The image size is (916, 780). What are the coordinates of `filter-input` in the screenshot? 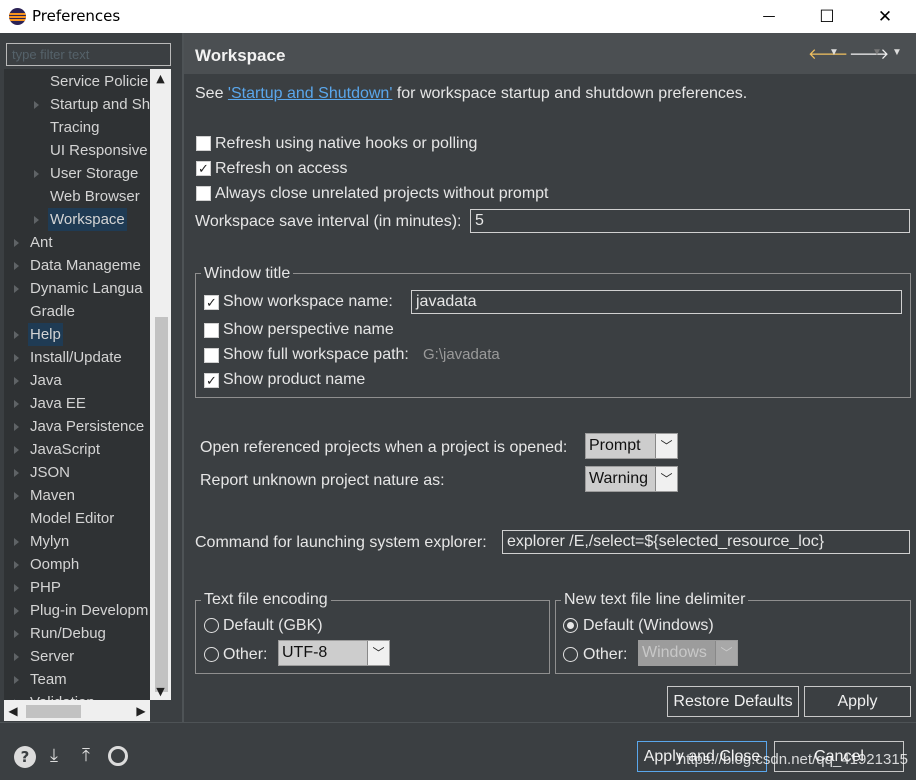 It's located at (88, 54).